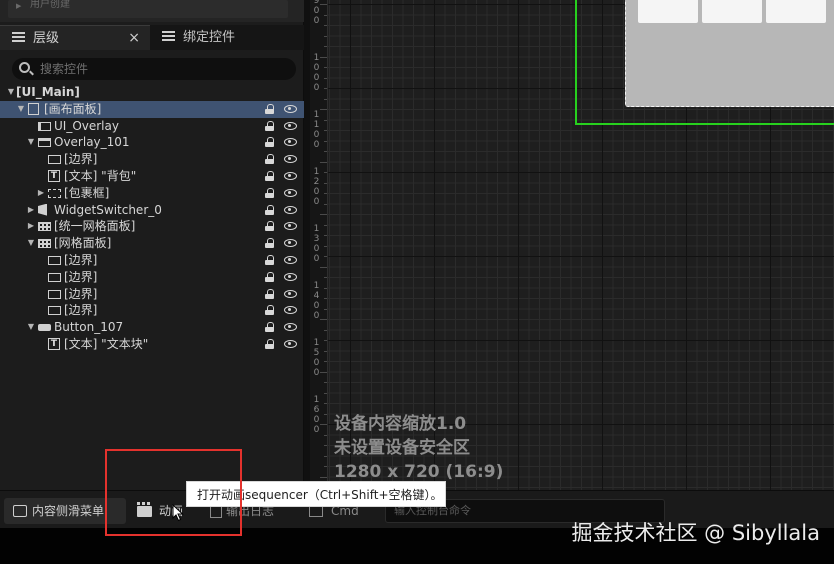  I want to click on tree-row: ▼ Overlay_101, so click(152, 142).